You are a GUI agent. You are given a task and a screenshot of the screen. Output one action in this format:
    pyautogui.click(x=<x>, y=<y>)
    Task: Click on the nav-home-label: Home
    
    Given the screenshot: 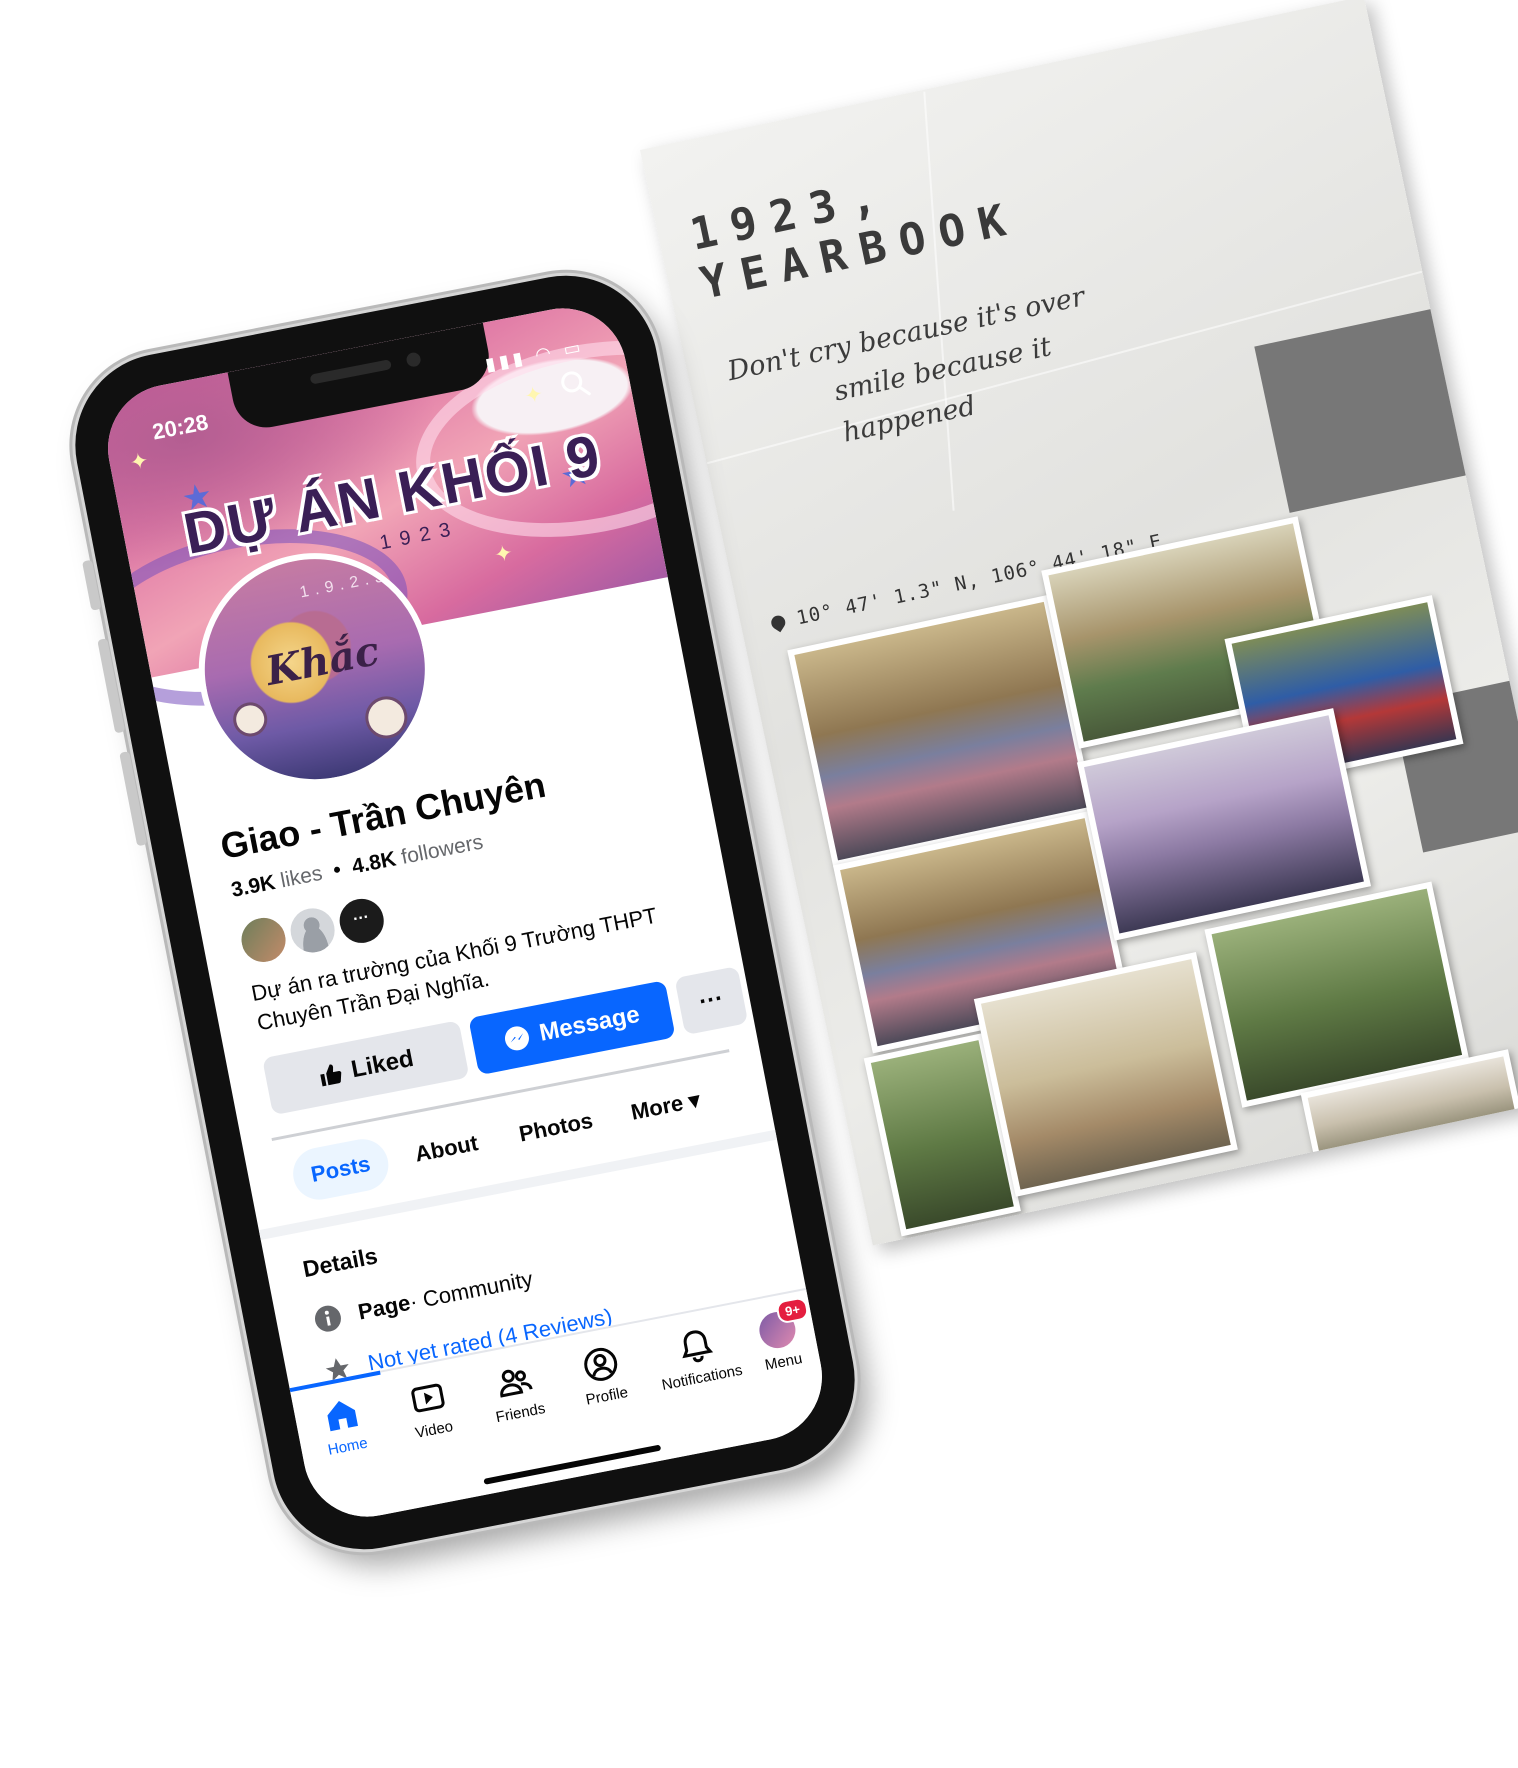 What is the action you would take?
    pyautogui.click(x=348, y=1446)
    